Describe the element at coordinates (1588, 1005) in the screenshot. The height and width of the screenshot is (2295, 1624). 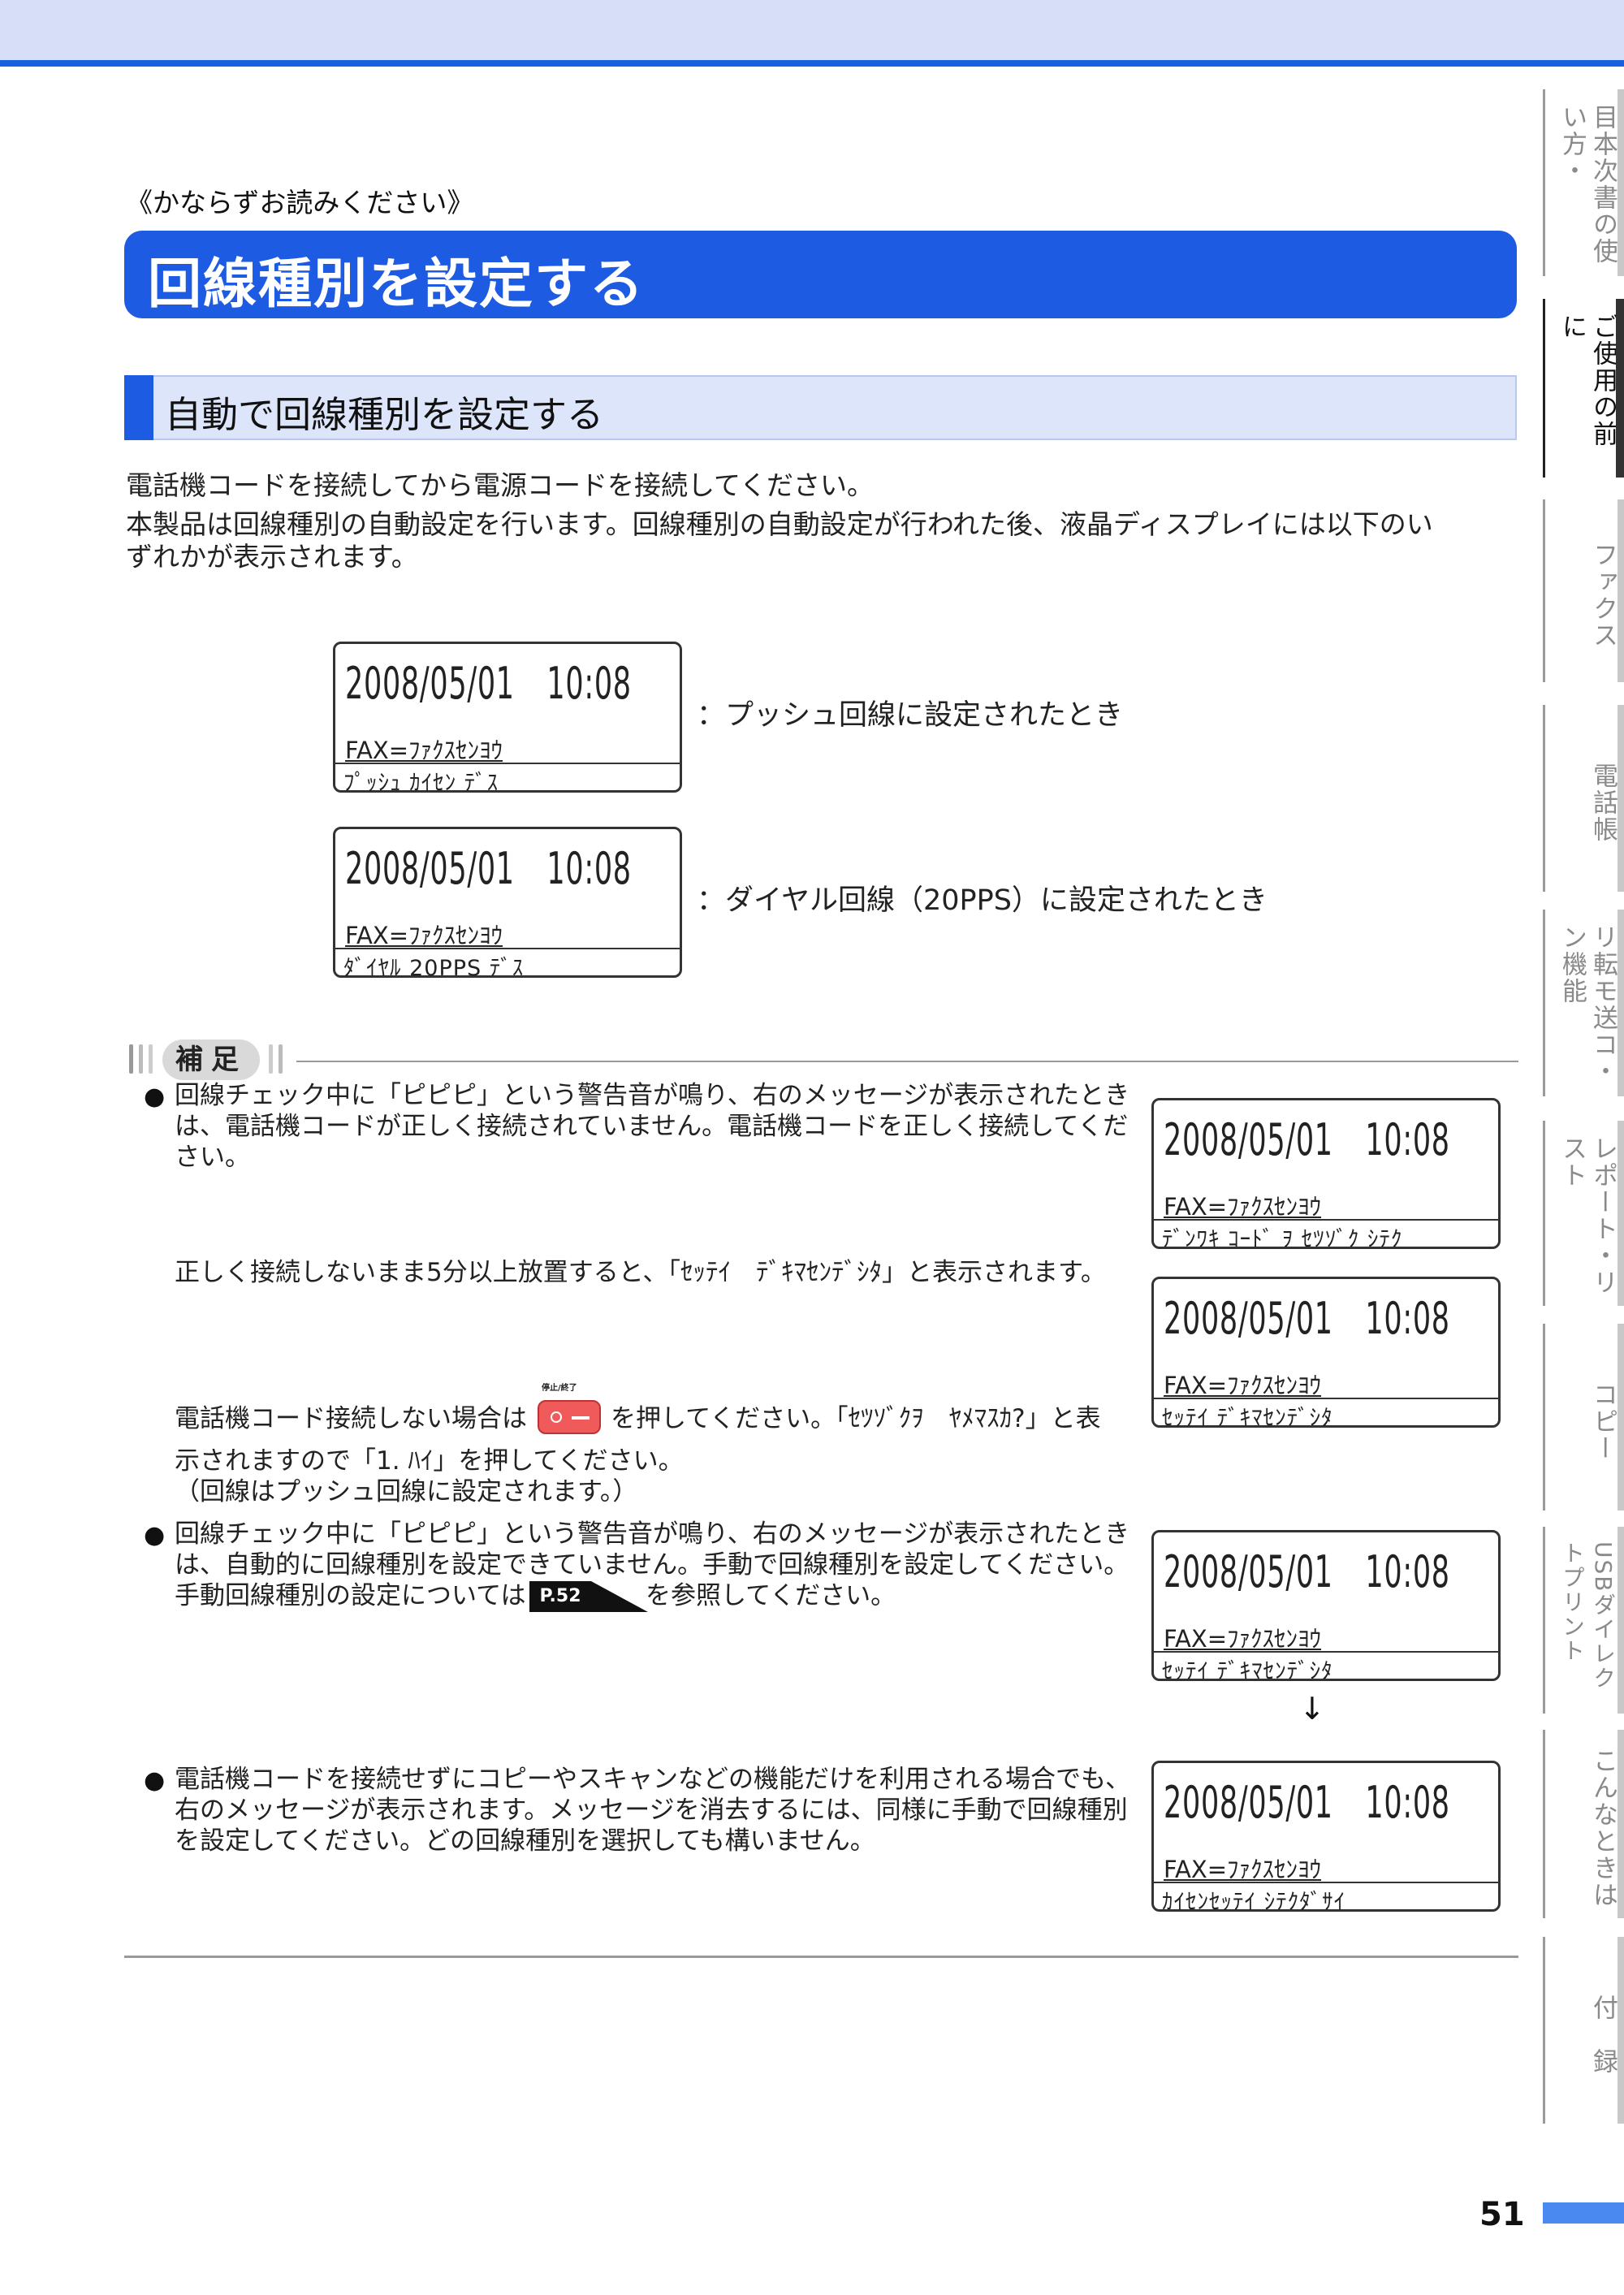
I see `side-tab-label: リ転モ送コ・ン機能` at that location.